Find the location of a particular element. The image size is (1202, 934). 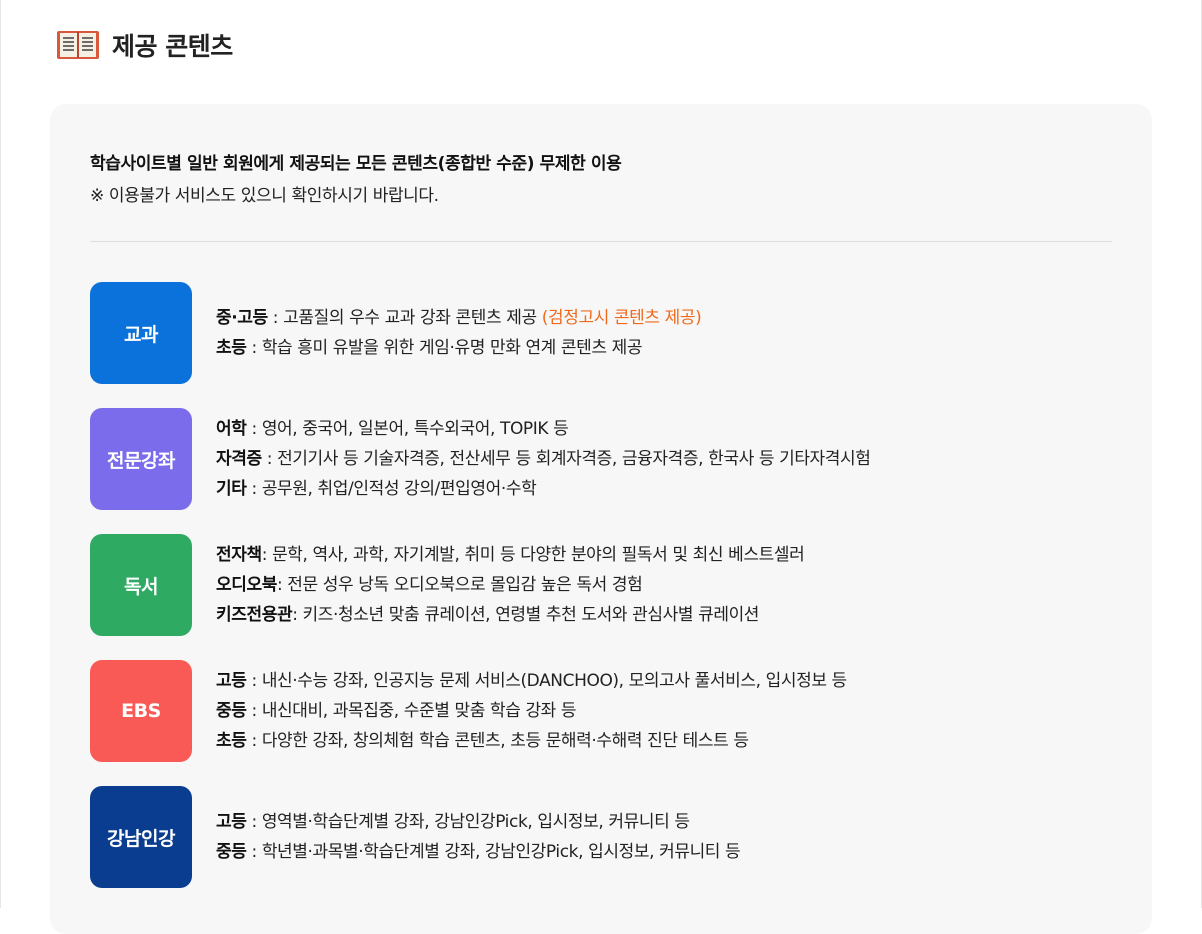

content-line: 기타 : 공무원, 취업/인적성 강의/편입영어·수학 is located at coordinates (543, 489).